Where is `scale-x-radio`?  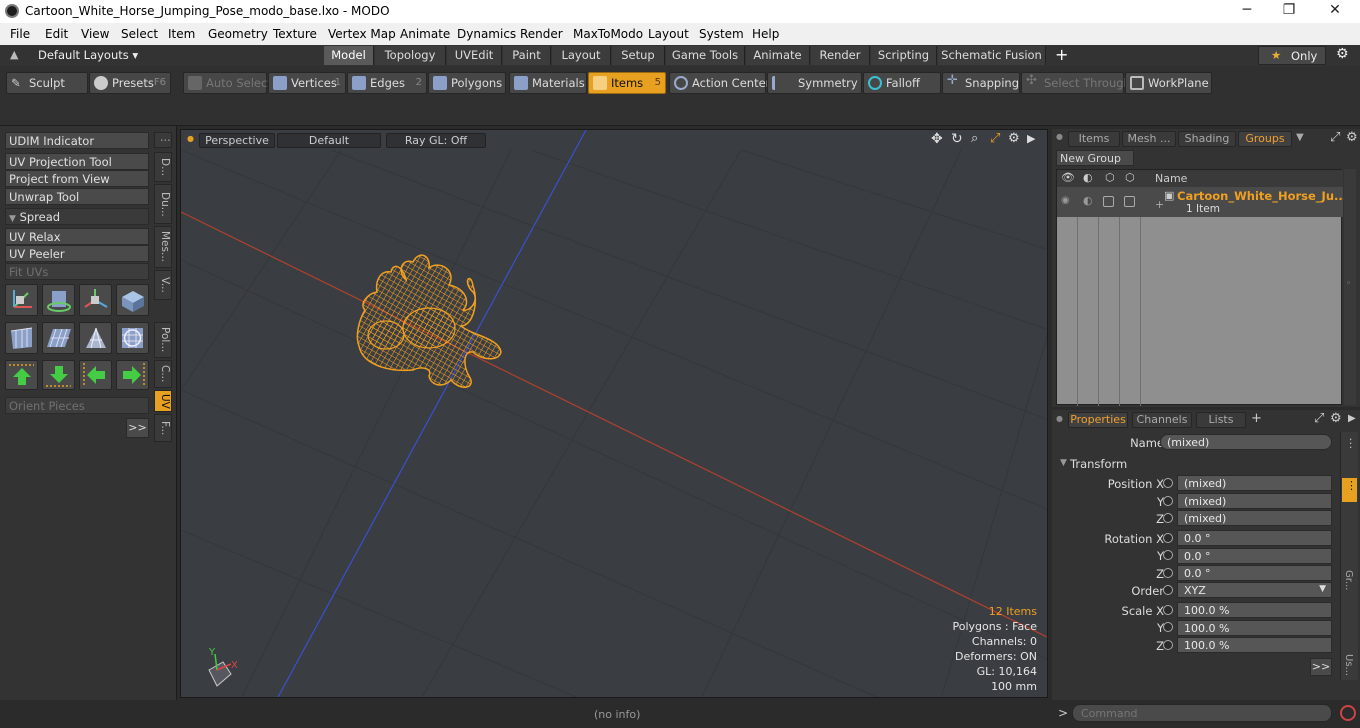 scale-x-radio is located at coordinates (1168, 610).